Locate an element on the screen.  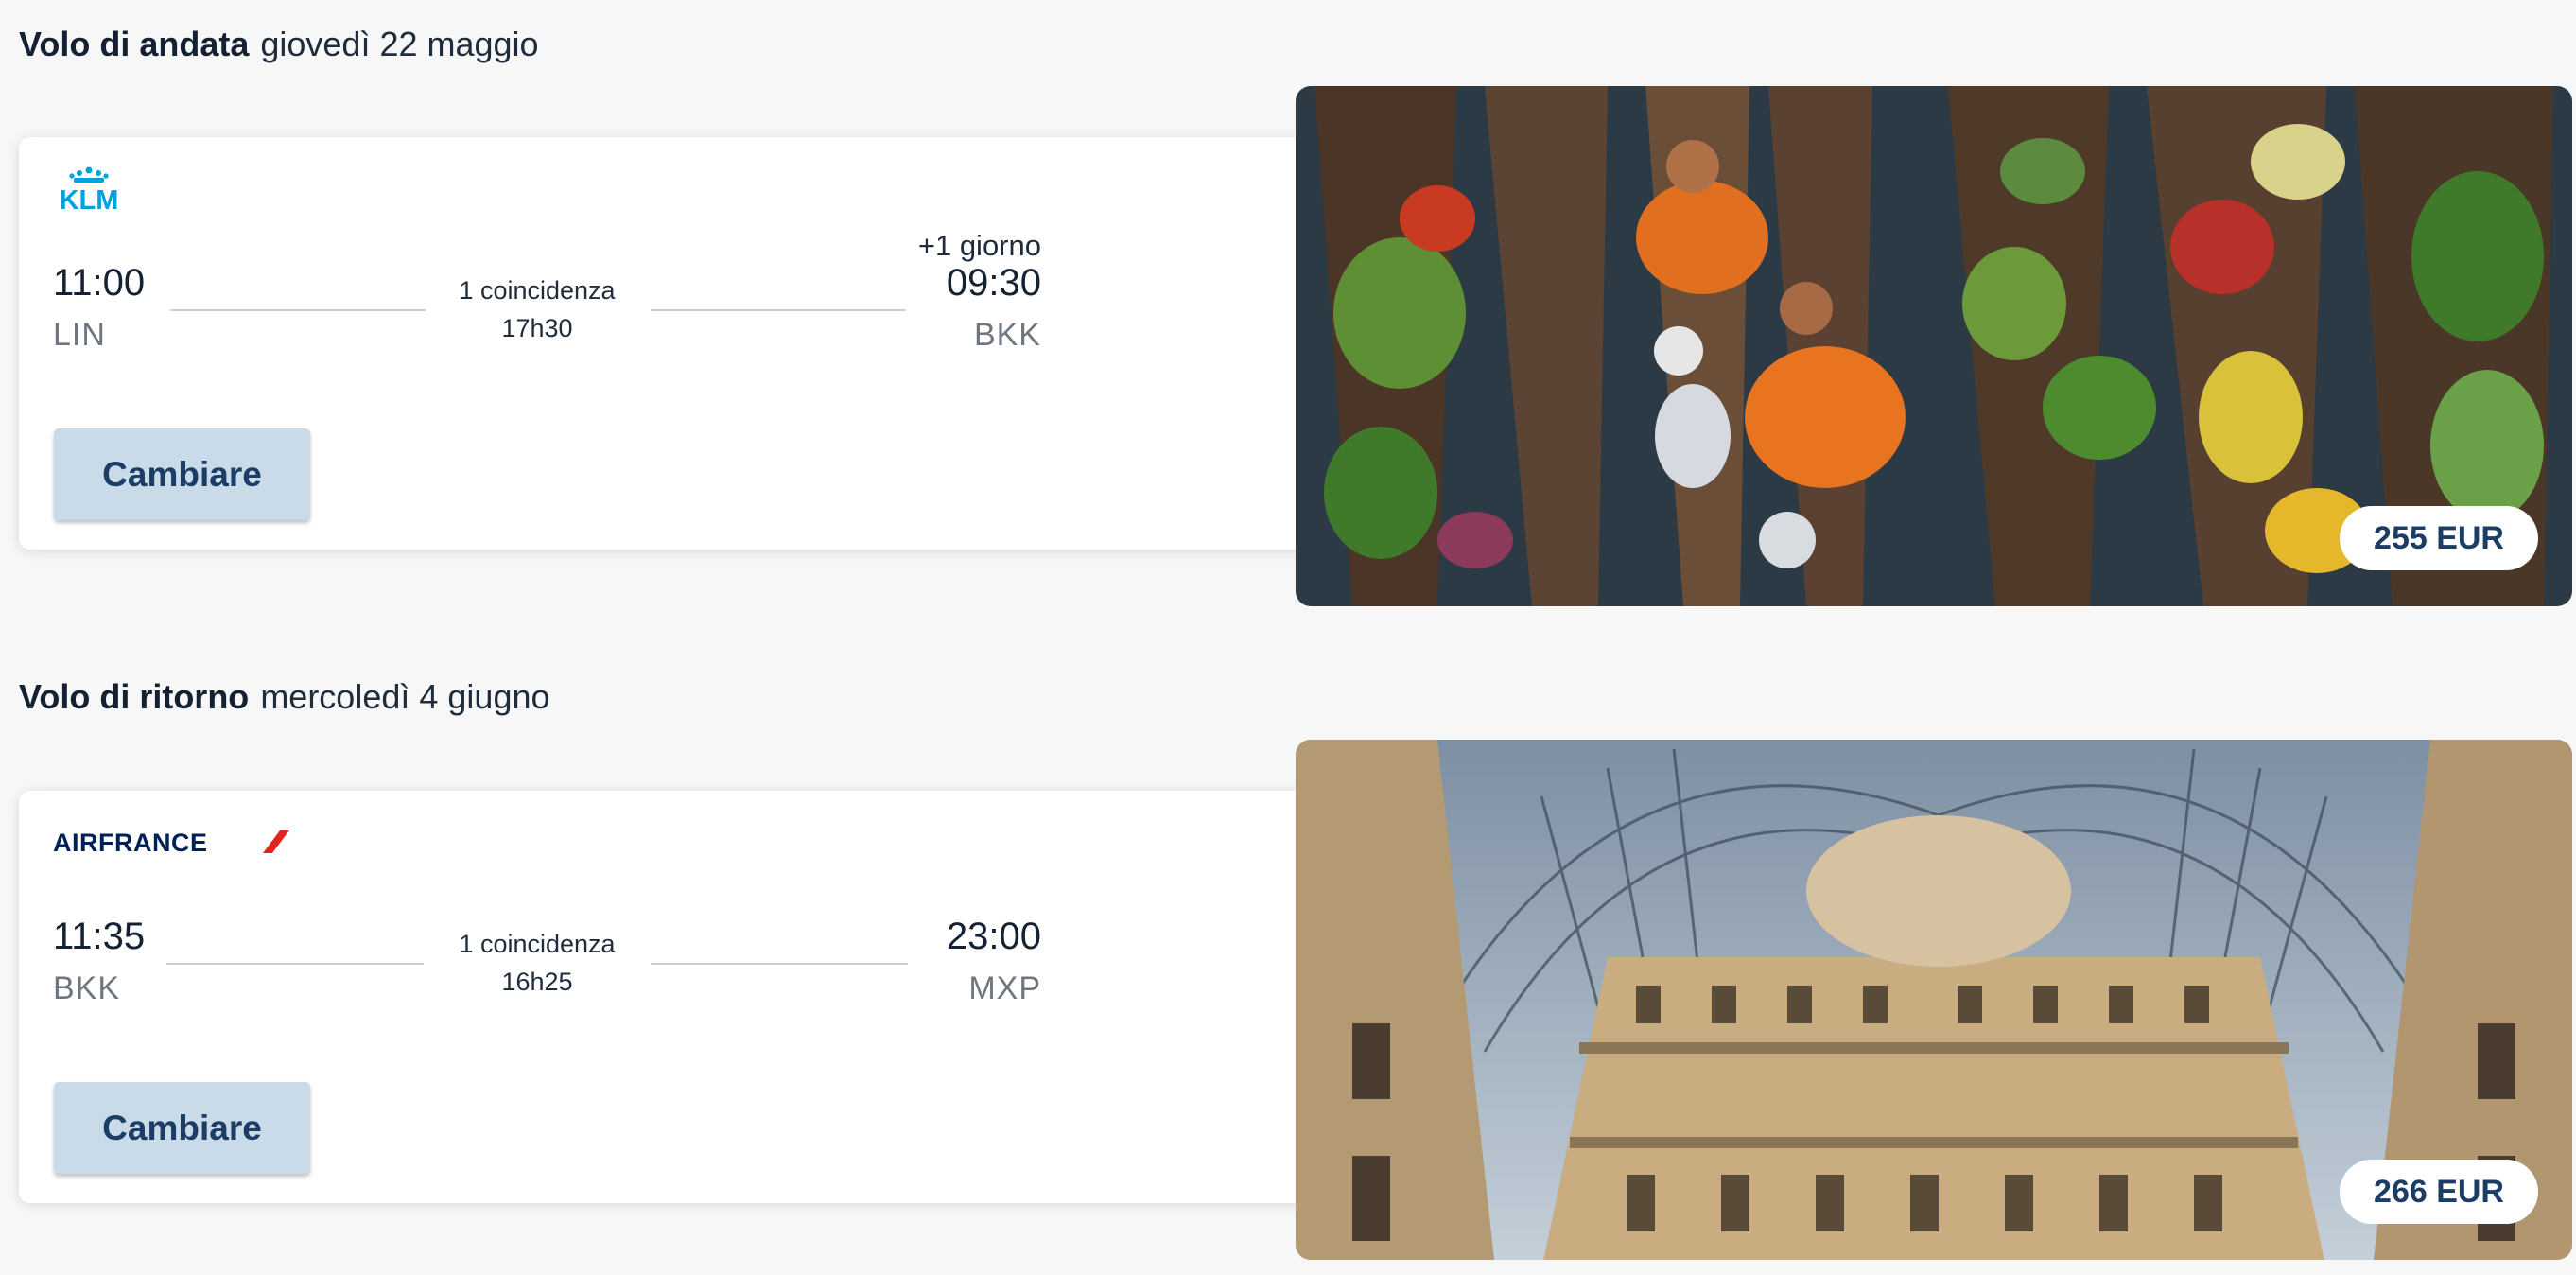
depart-time: 11:00 is located at coordinates (99, 283).